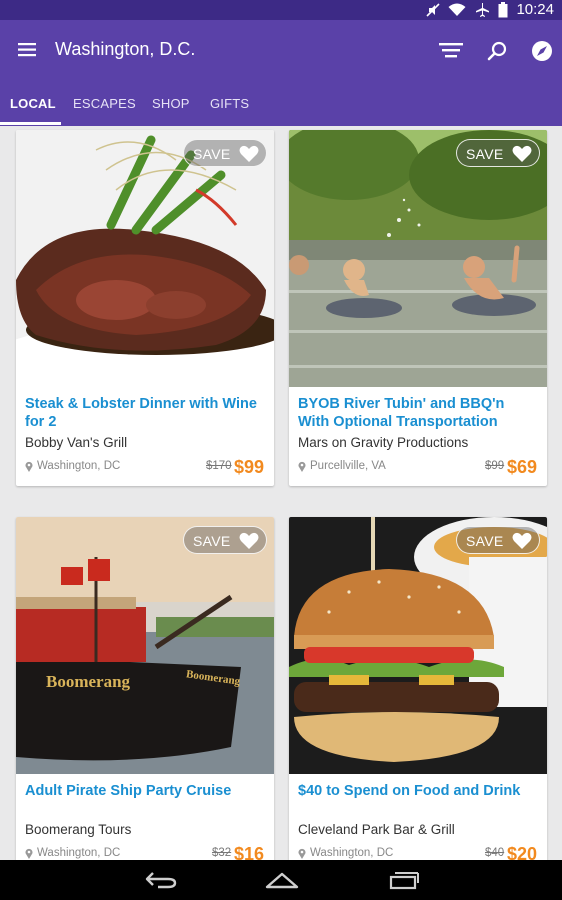 The height and width of the screenshot is (900, 562). I want to click on deal-location: Purcellville, VA, so click(342, 466).